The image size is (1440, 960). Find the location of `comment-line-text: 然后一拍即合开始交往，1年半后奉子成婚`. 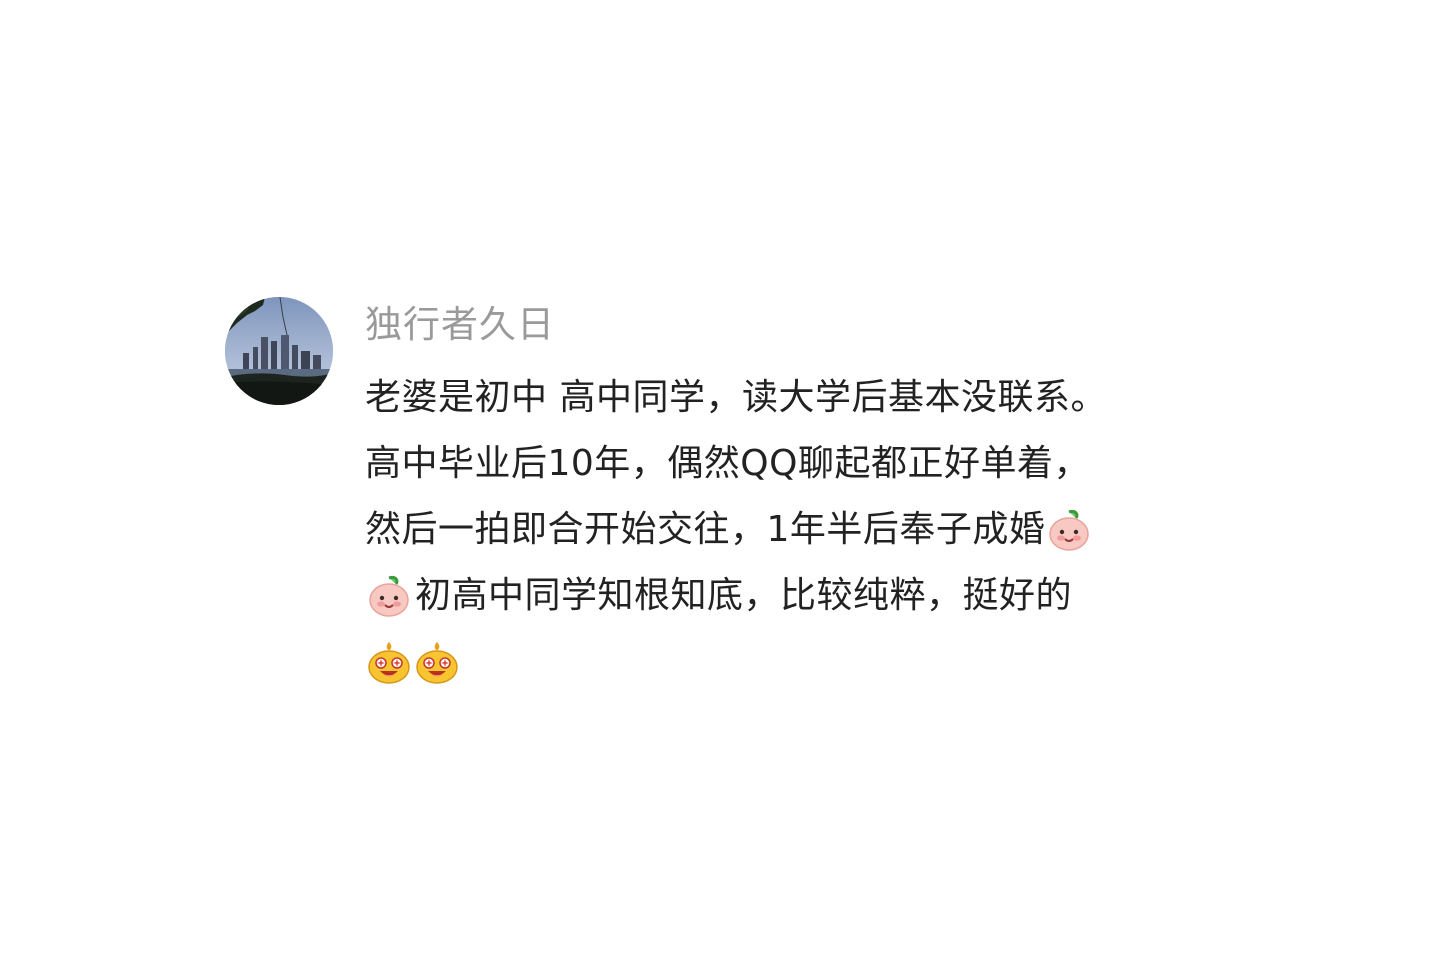

comment-line-text: 然后一拍即合开始交往，1年半后奉子成婚 is located at coordinates (705, 529).